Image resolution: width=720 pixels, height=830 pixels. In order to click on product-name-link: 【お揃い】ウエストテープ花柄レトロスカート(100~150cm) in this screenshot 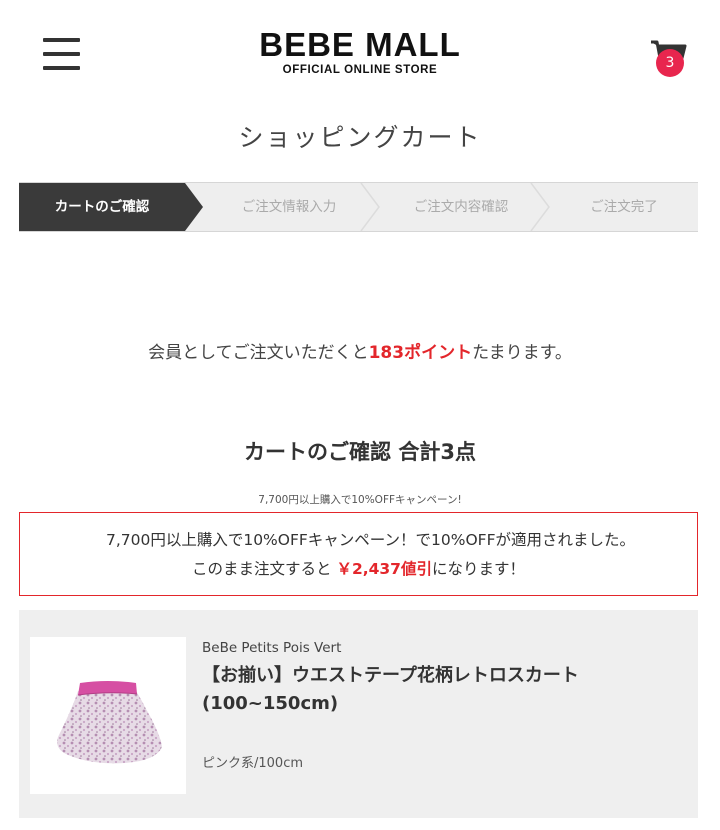, I will do `click(437, 690)`.